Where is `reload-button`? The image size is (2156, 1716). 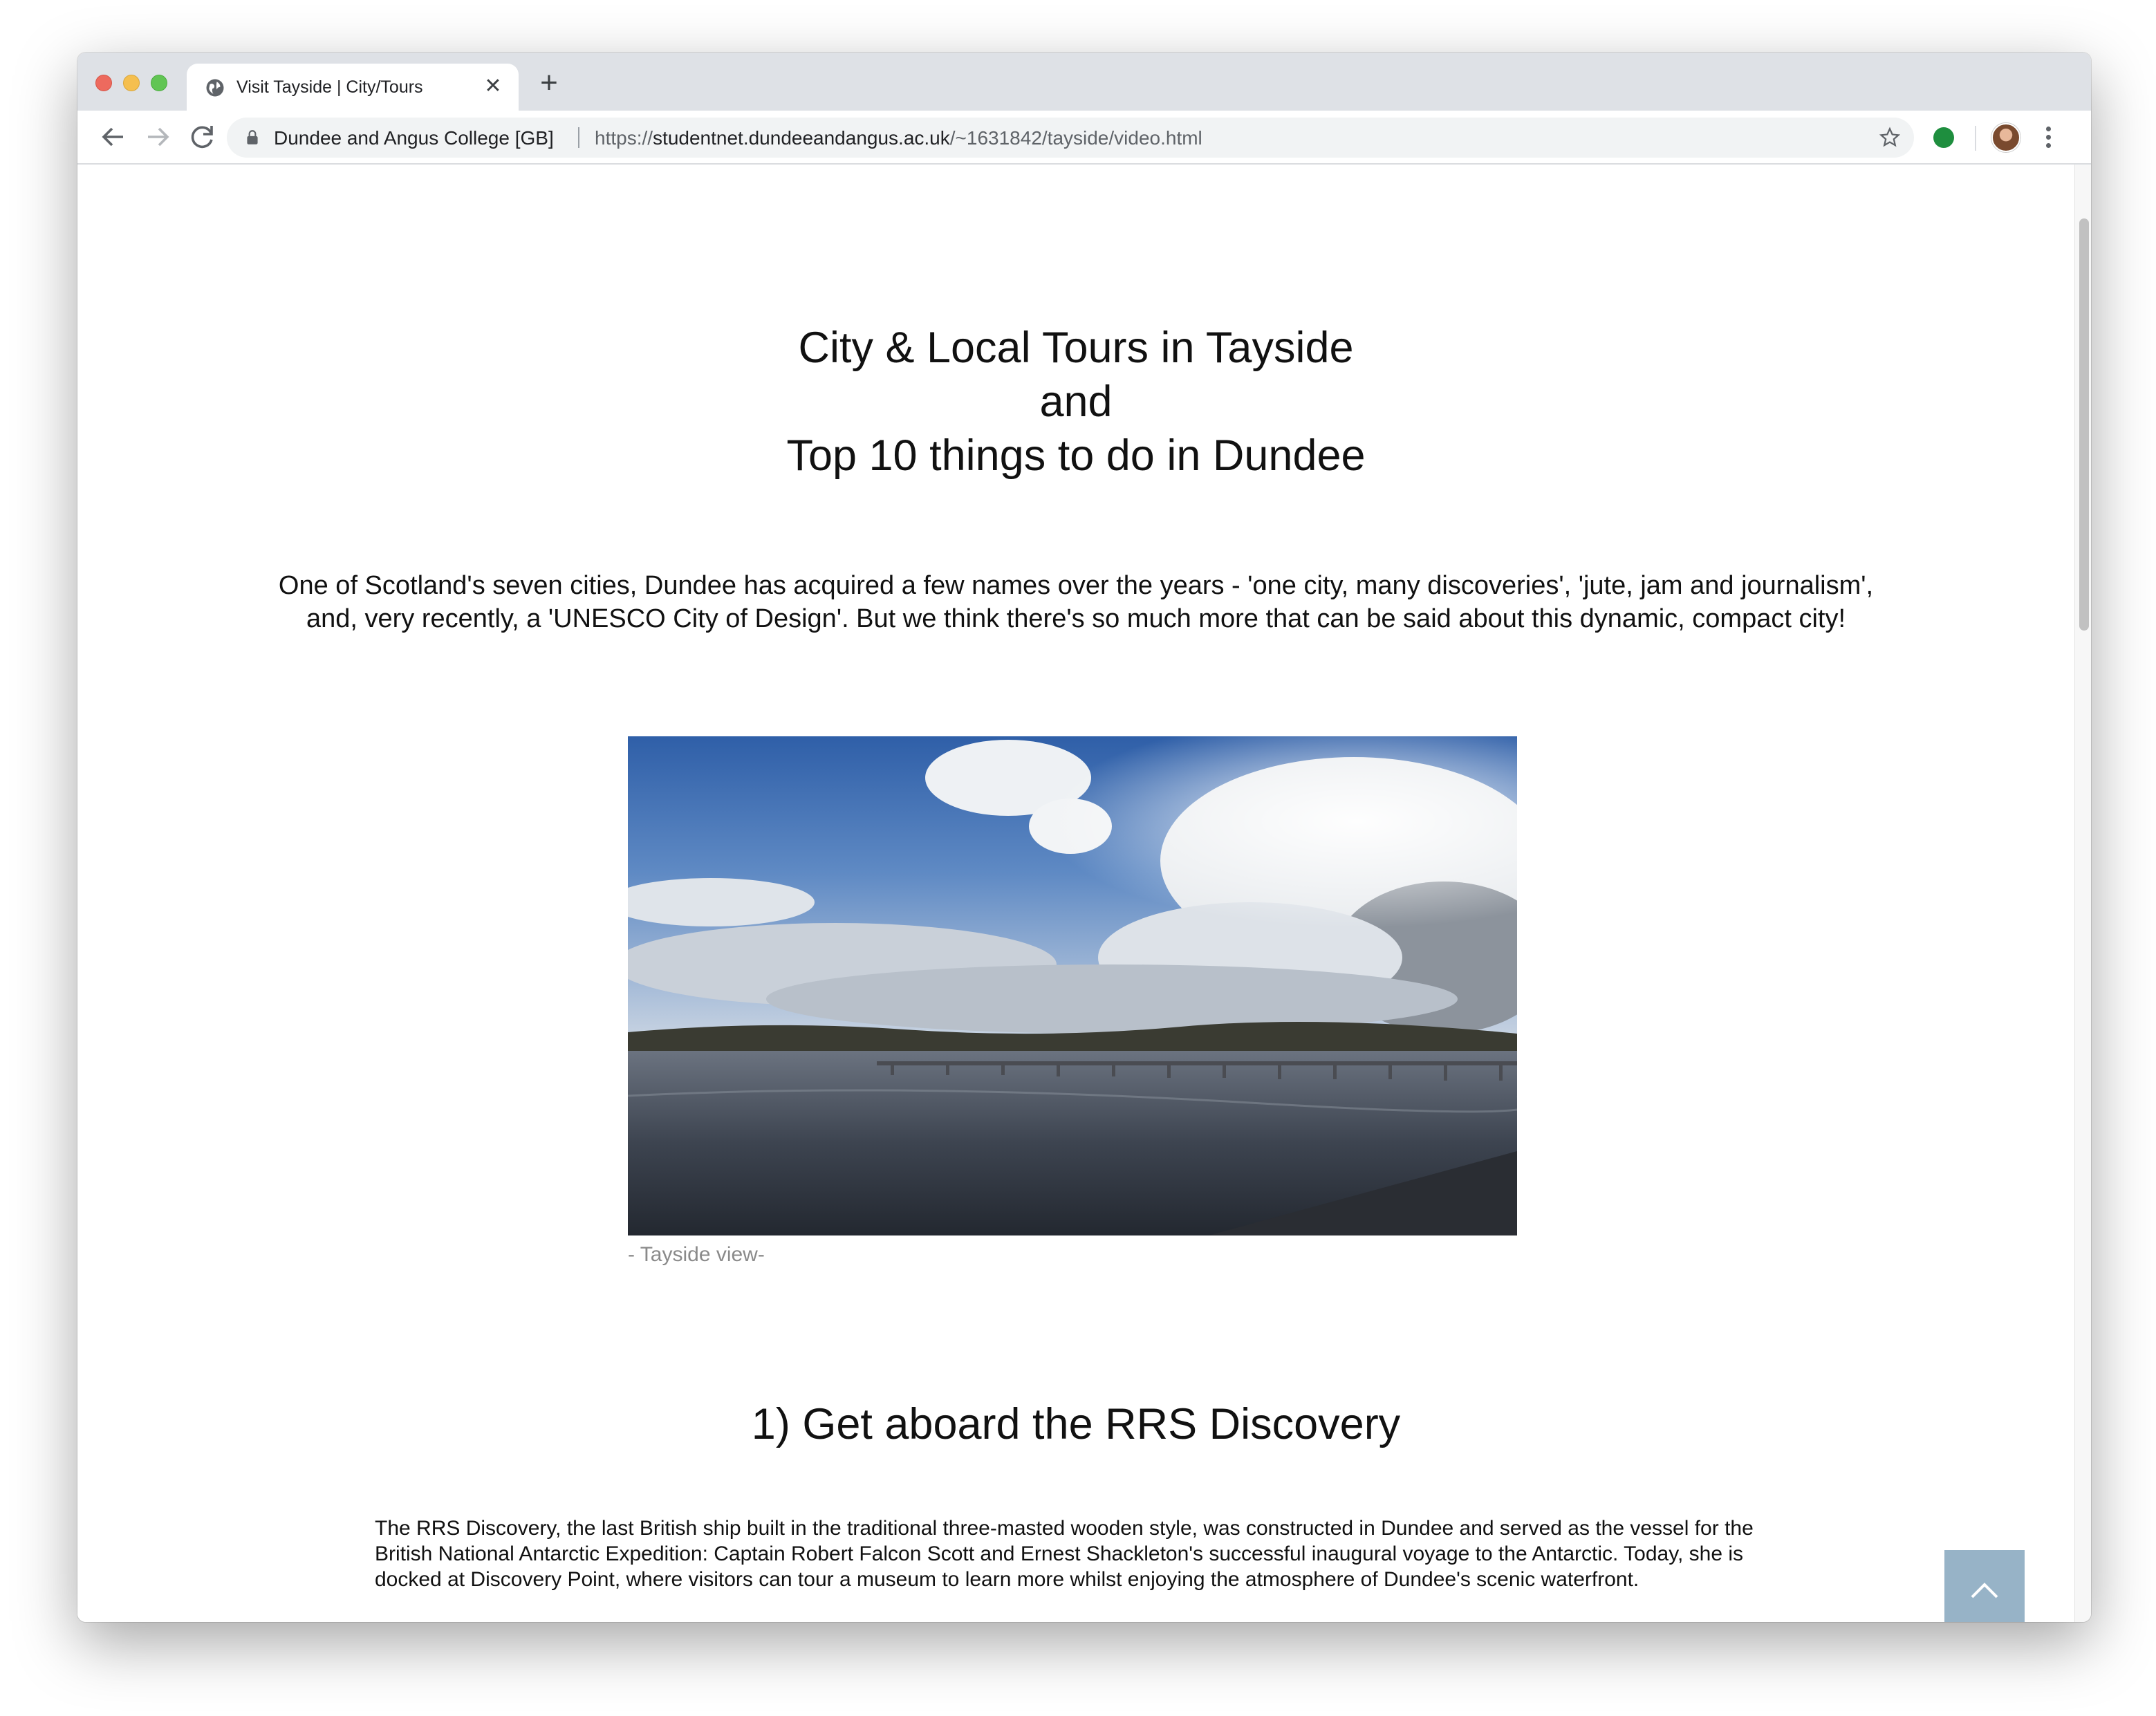 reload-button is located at coordinates (202, 136).